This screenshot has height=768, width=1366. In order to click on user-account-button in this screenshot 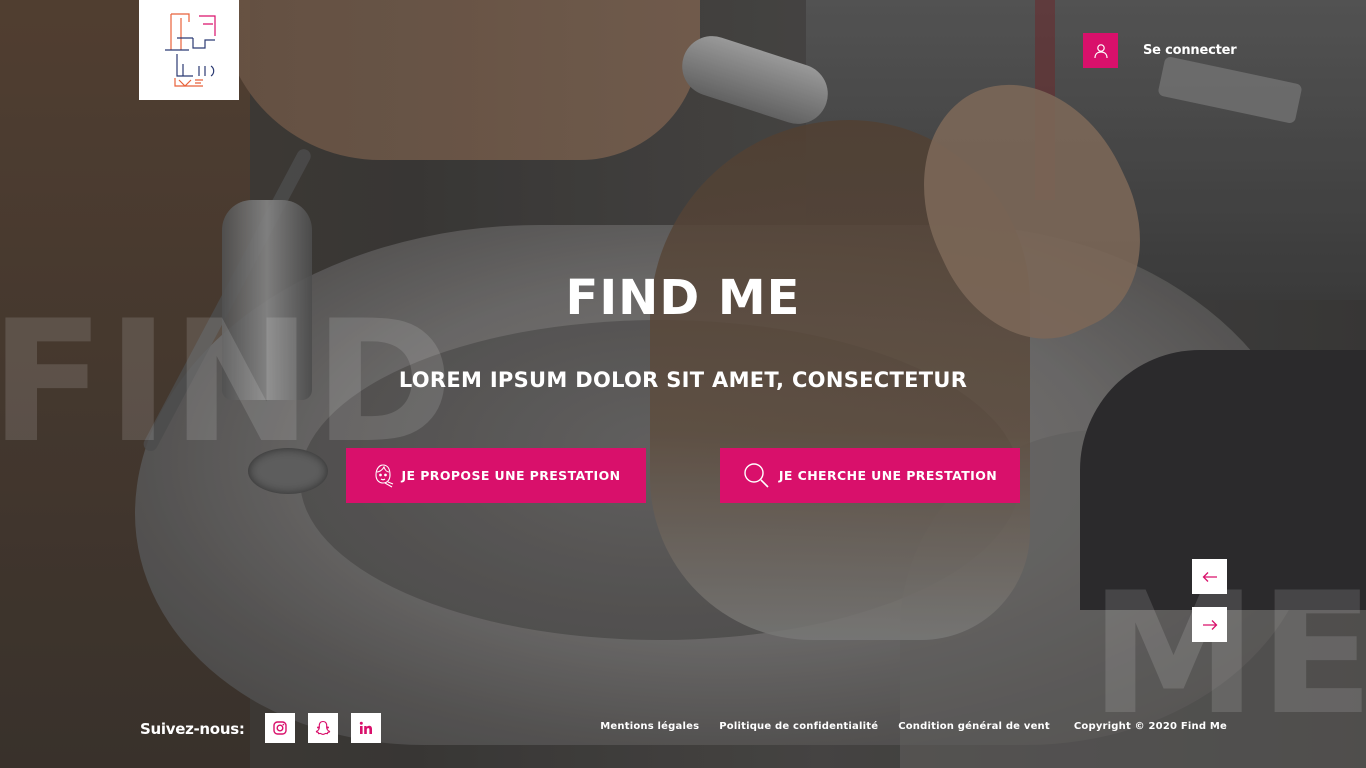, I will do `click(1100, 50)`.